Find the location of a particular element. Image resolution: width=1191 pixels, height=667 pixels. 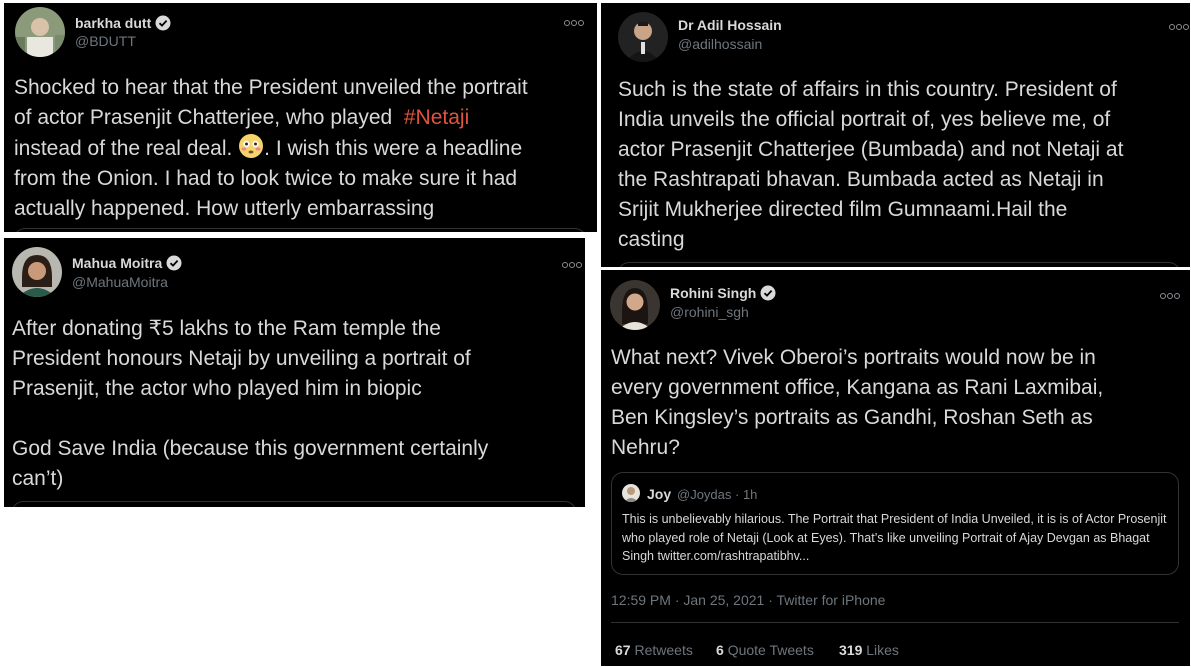

author-name-text: Rohini Singh is located at coordinates (713, 293).